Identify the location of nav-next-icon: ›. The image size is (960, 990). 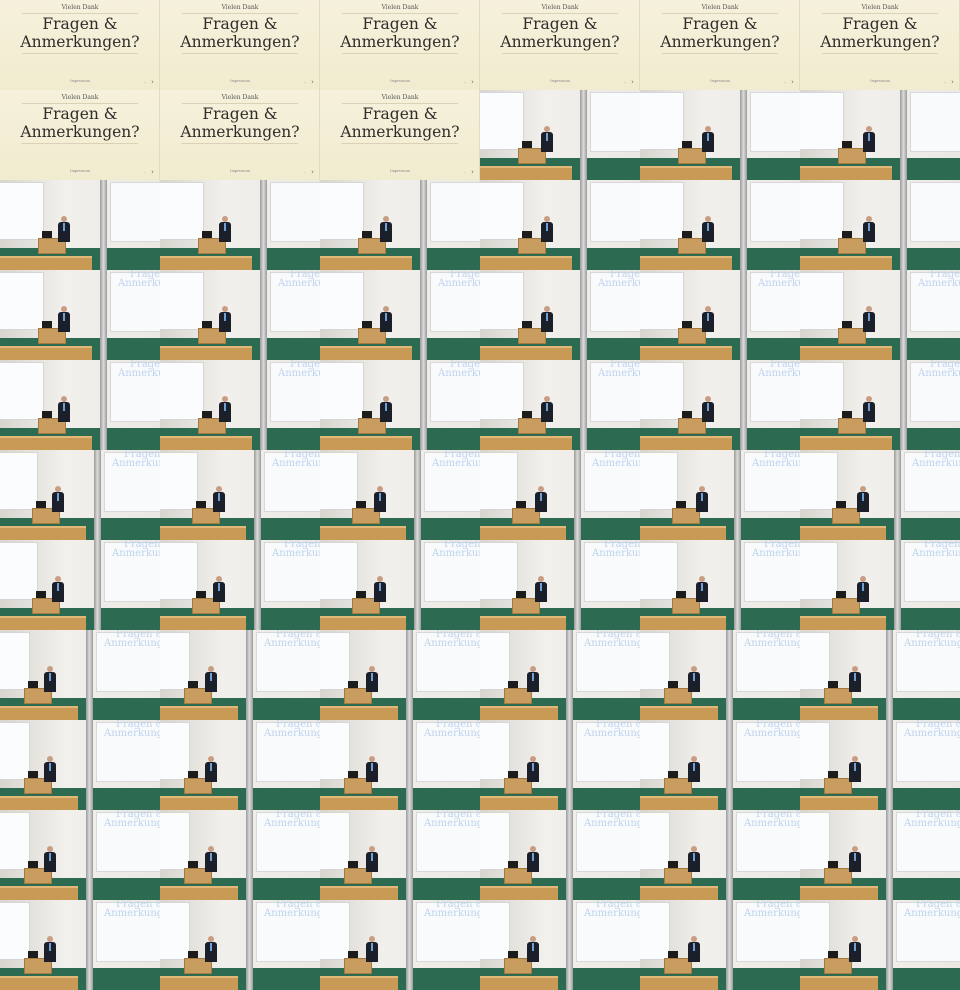
(952, 82).